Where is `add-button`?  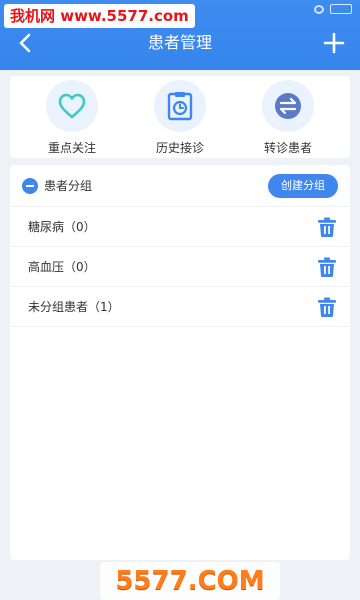
add-button is located at coordinates (334, 43).